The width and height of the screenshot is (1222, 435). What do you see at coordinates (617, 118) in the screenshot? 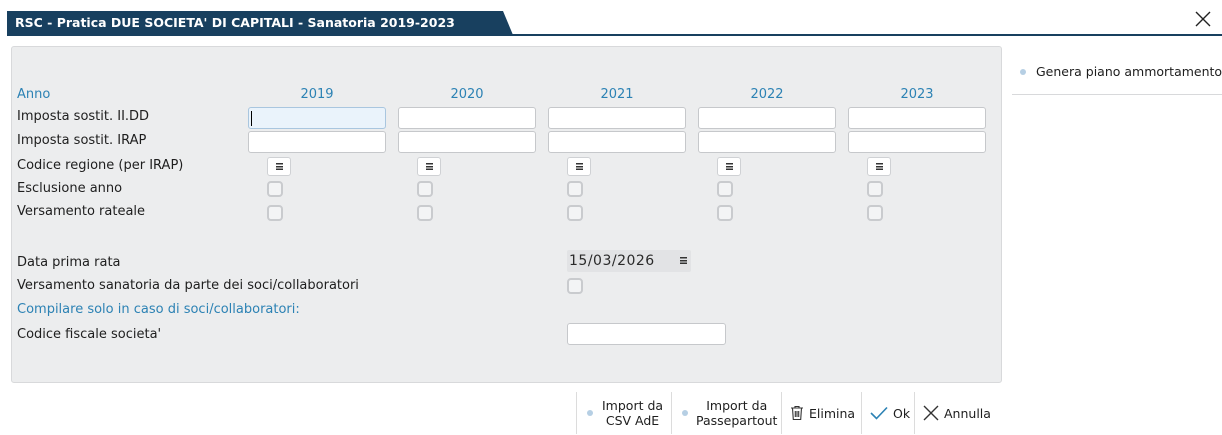
I see `imposta-iidd-2021-input` at bounding box center [617, 118].